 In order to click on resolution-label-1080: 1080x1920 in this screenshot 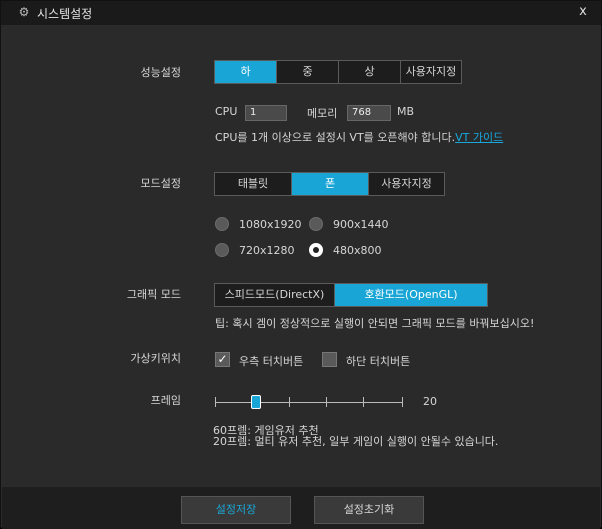, I will do `click(270, 224)`.